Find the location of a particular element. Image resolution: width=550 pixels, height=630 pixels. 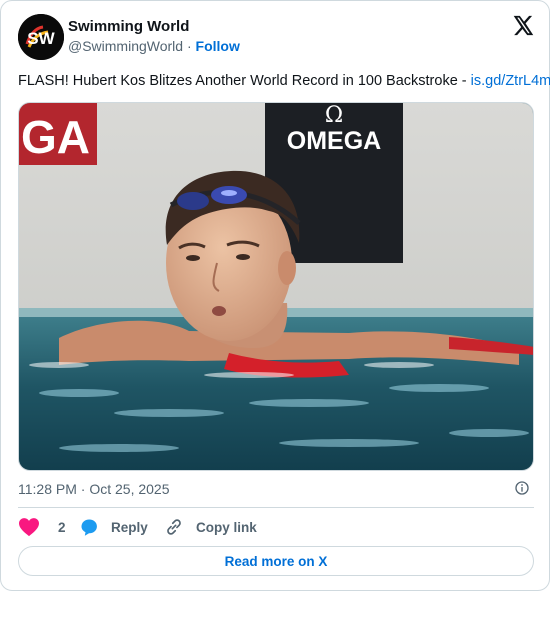

handle-line: @SwimmingWorld · Follow is located at coordinates (154, 46).